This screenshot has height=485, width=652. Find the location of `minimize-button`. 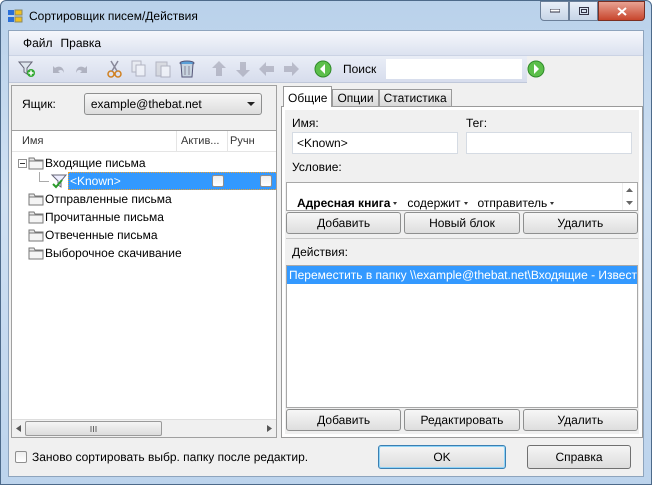

minimize-button is located at coordinates (554, 11).